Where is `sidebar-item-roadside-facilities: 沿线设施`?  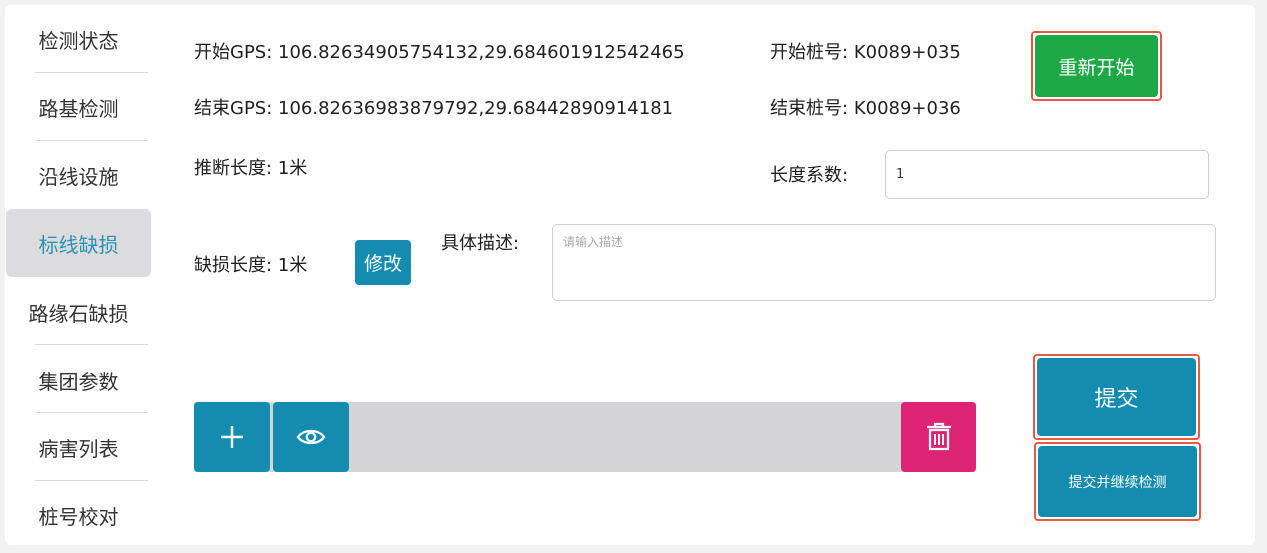
sidebar-item-roadside-facilities: 沿线设施 is located at coordinates (78, 175).